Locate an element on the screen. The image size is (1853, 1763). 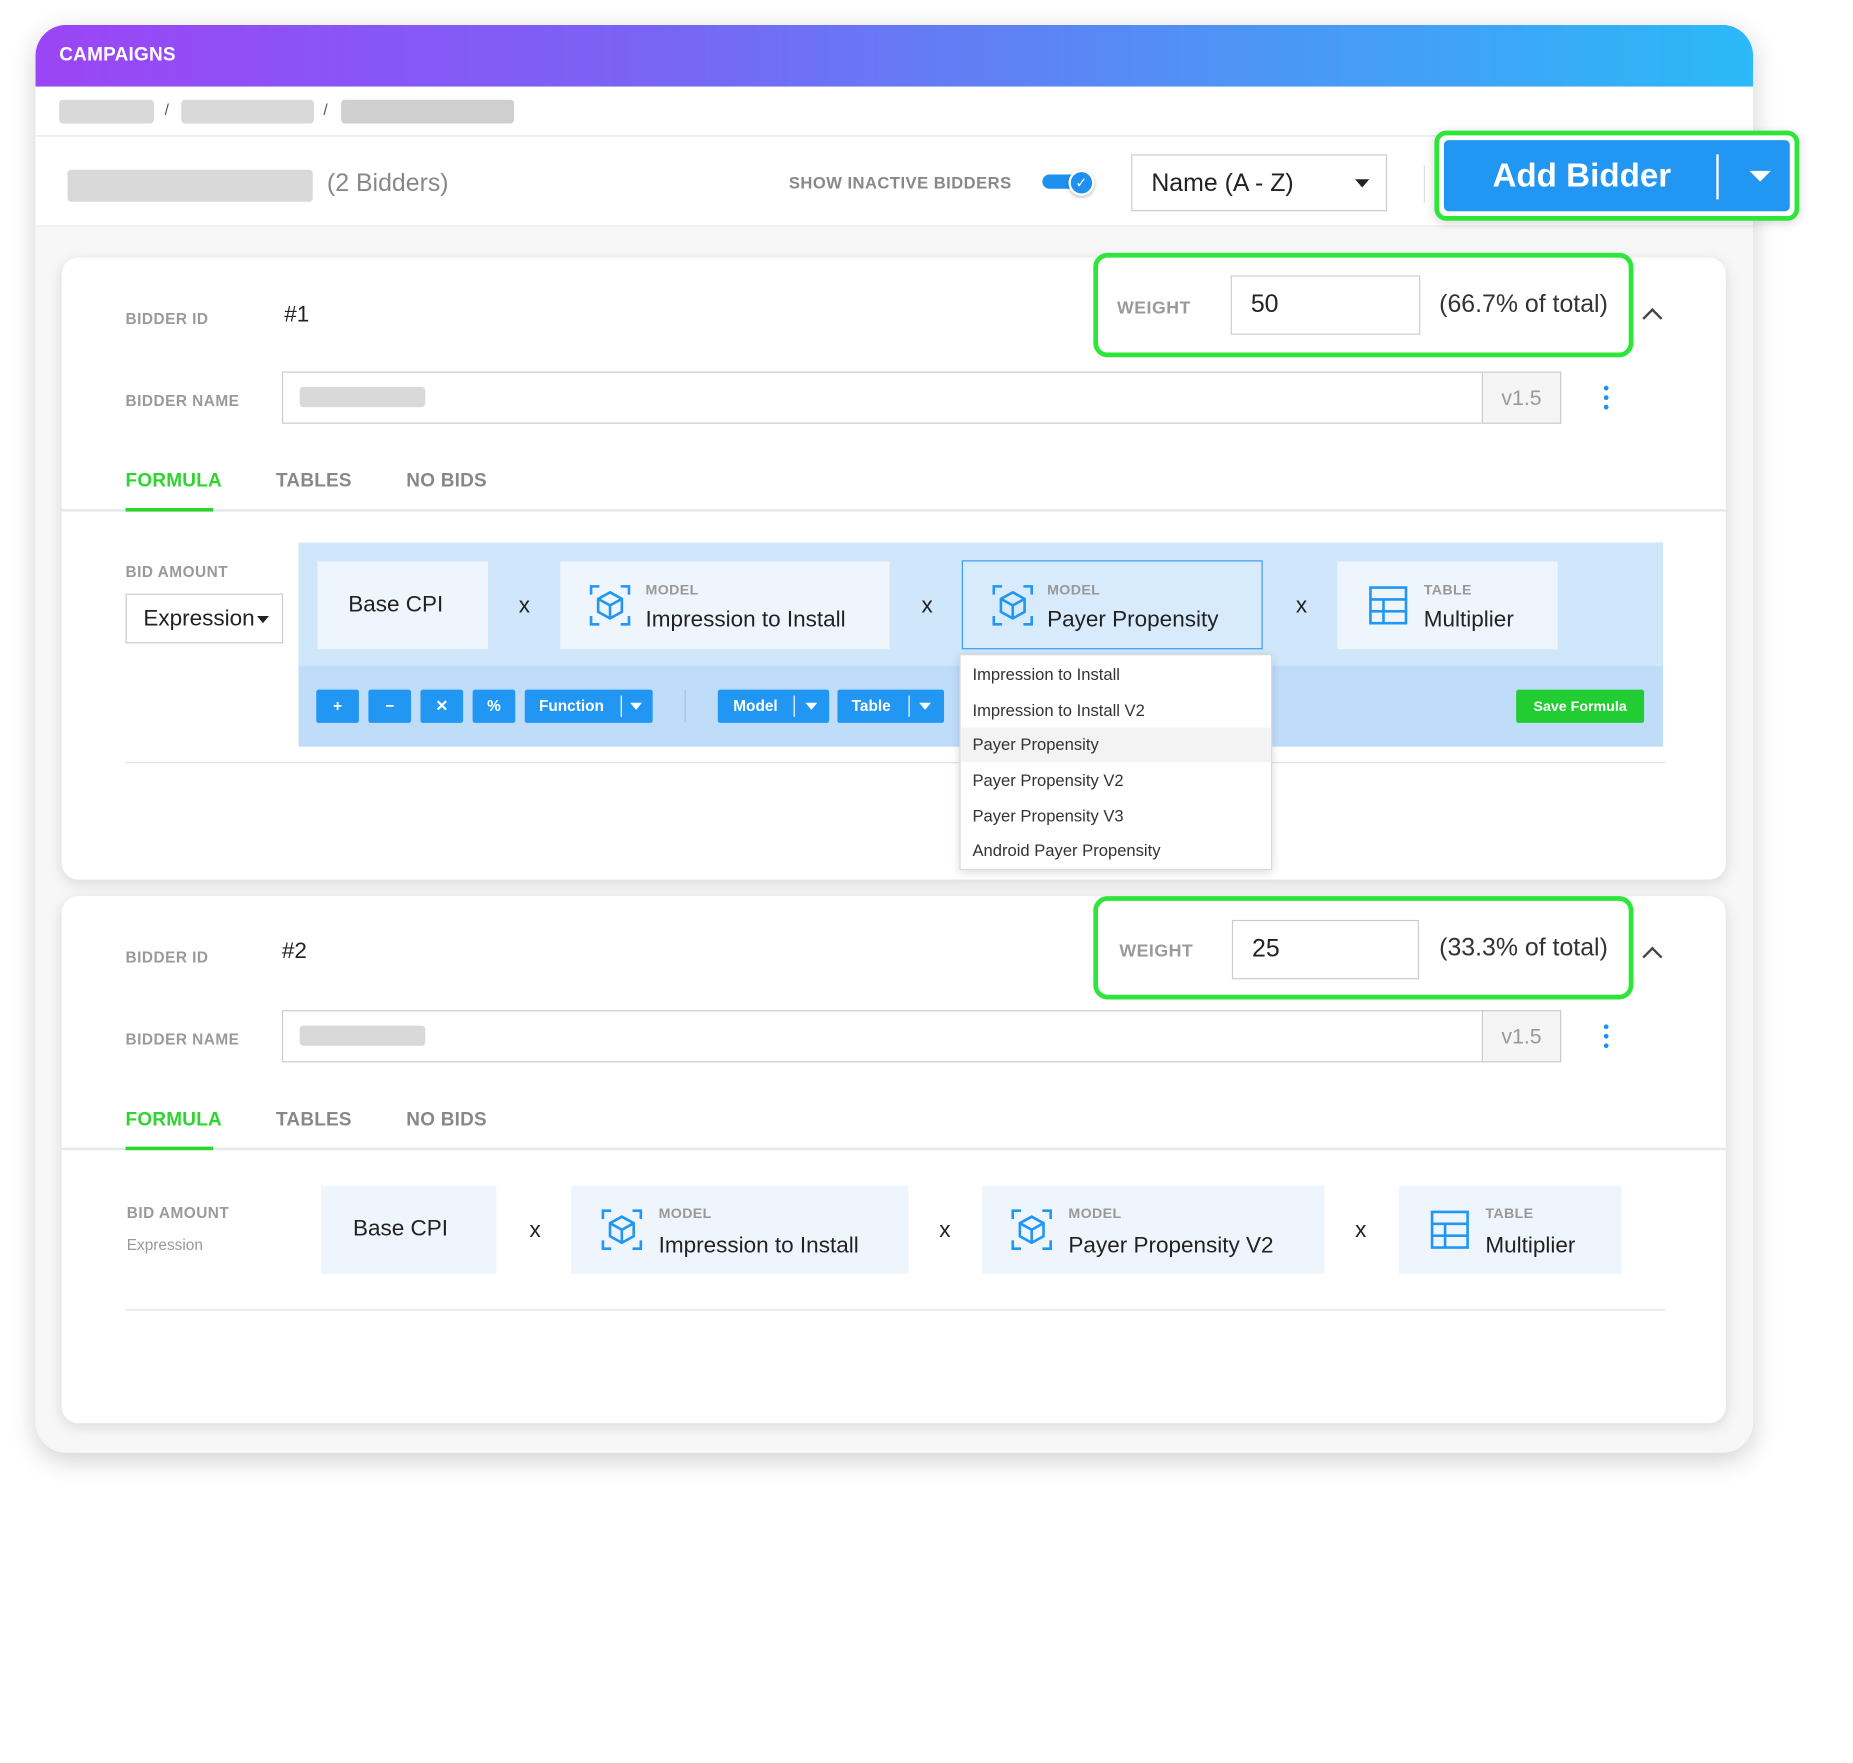
app-title: CAMPAIGNS is located at coordinates (117, 55).